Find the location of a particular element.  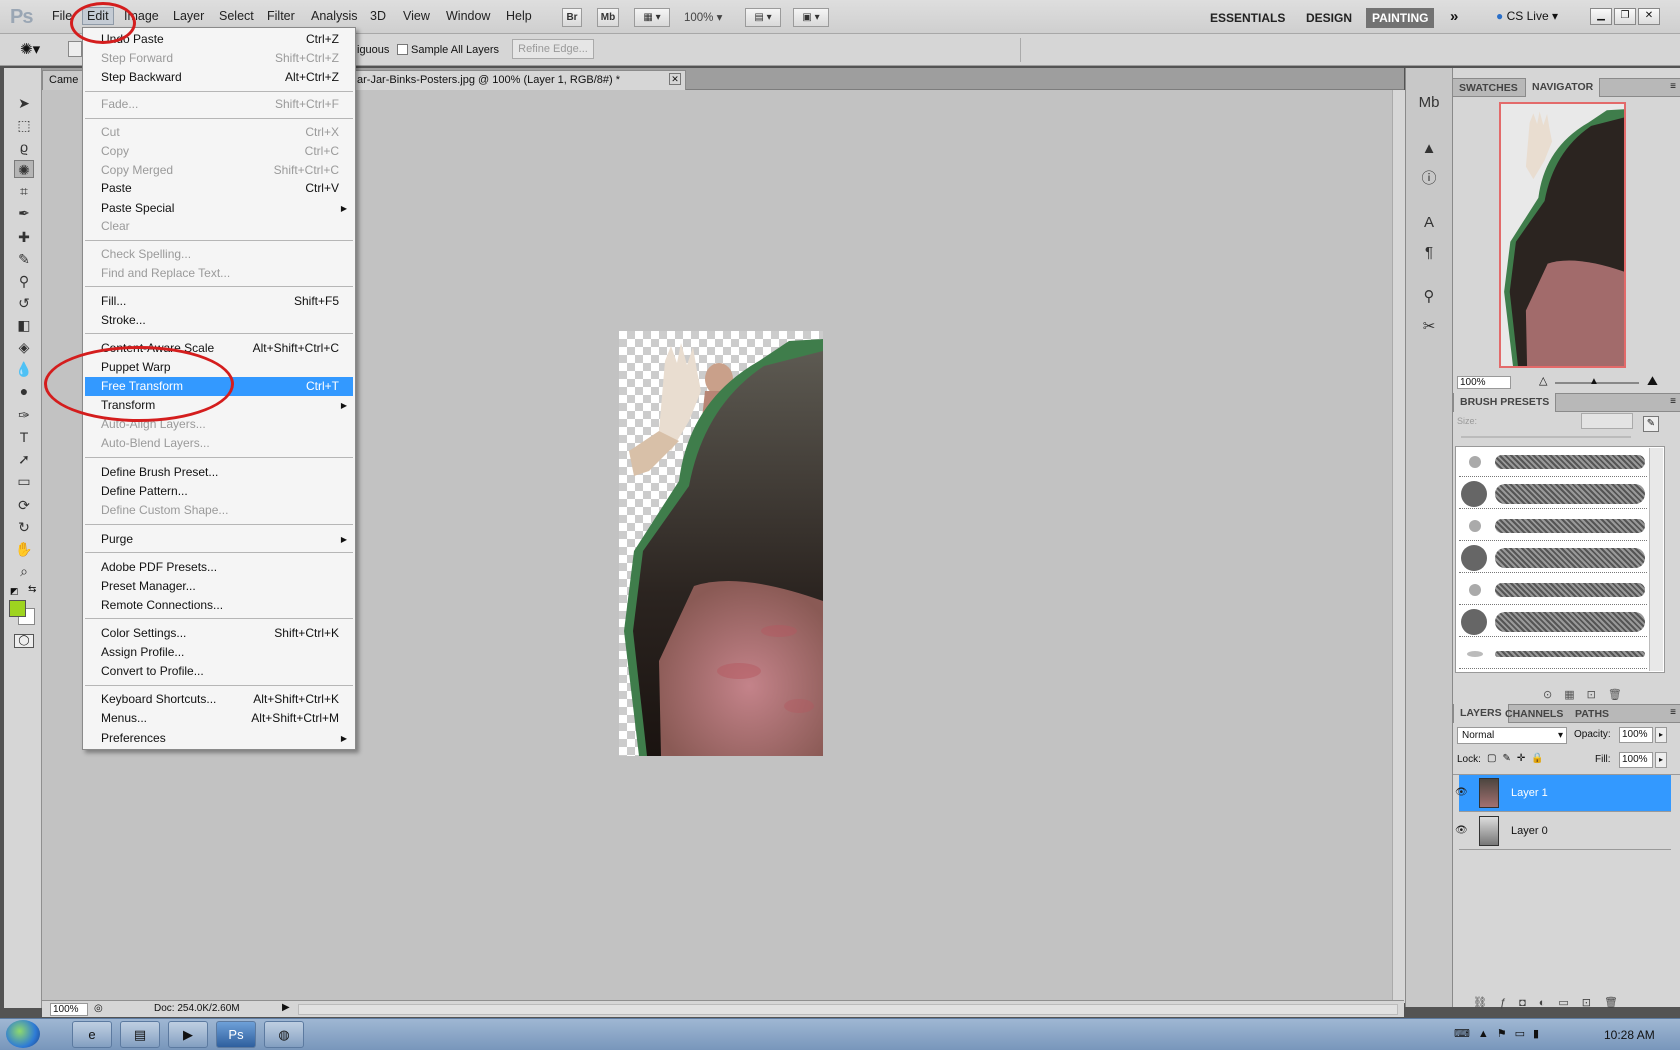

menu-item-free-transform: Free Transform Ctrl+T is located at coordinates (219, 386).